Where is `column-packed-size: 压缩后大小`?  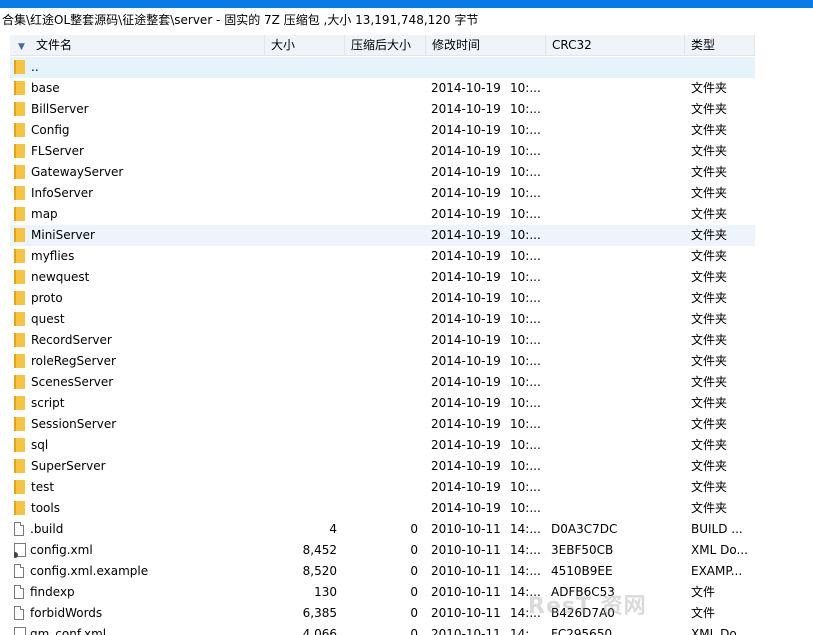 column-packed-size: 压缩后大小 is located at coordinates (385, 45).